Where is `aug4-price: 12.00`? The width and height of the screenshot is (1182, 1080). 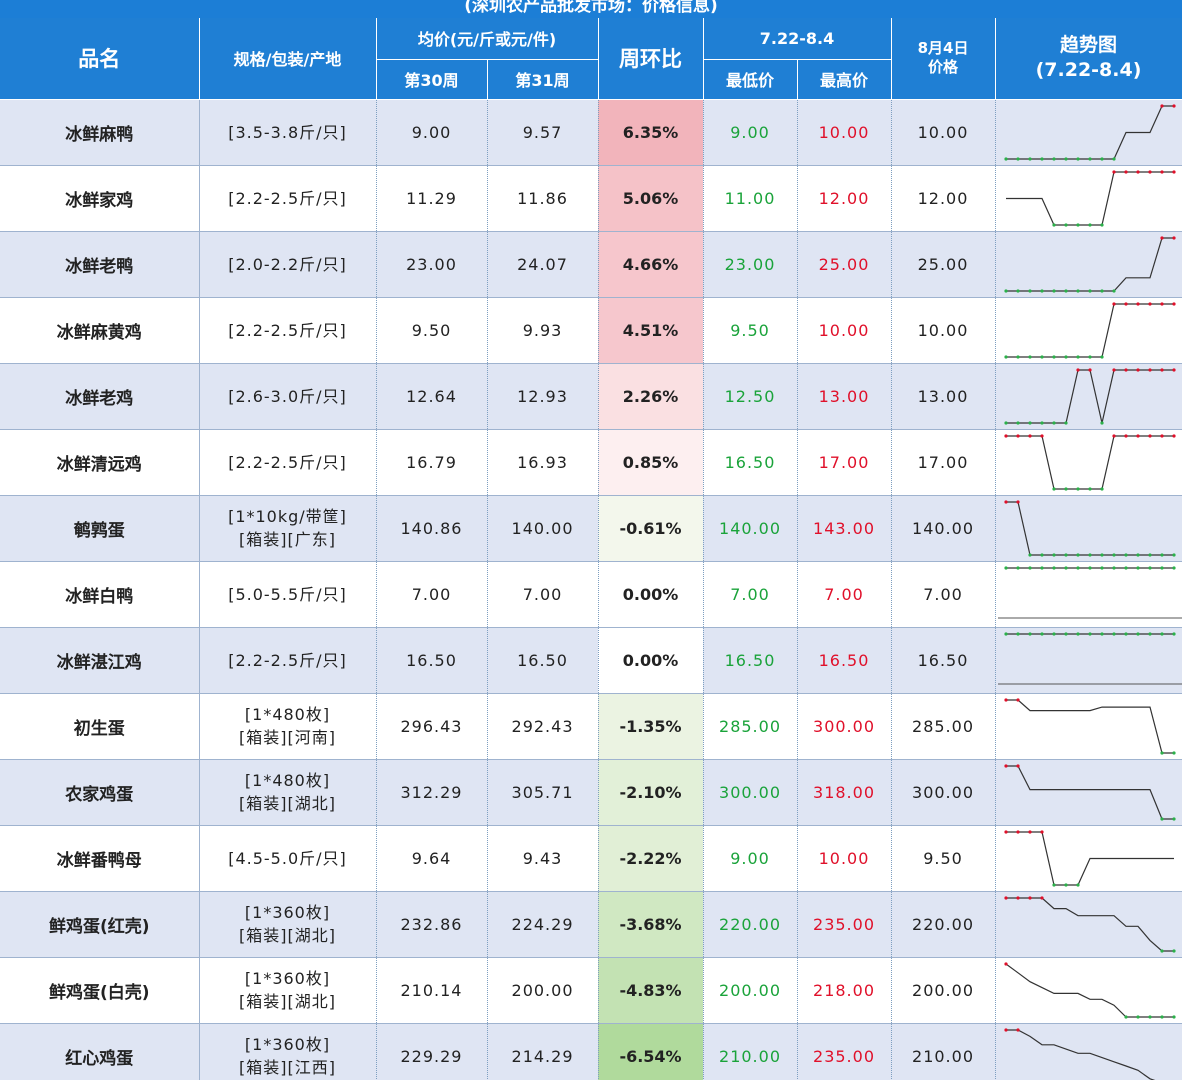
aug4-price: 12.00 is located at coordinates (943, 198).